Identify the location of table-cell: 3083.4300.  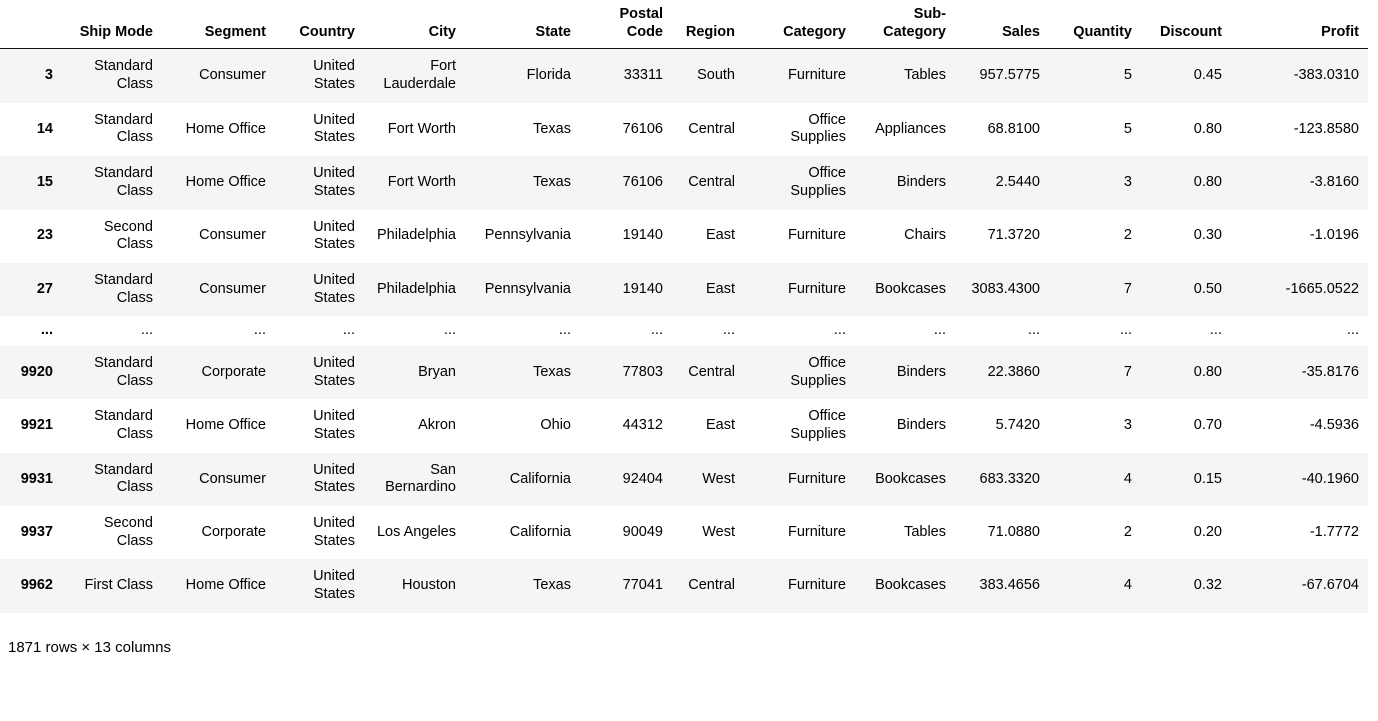
(1002, 289).